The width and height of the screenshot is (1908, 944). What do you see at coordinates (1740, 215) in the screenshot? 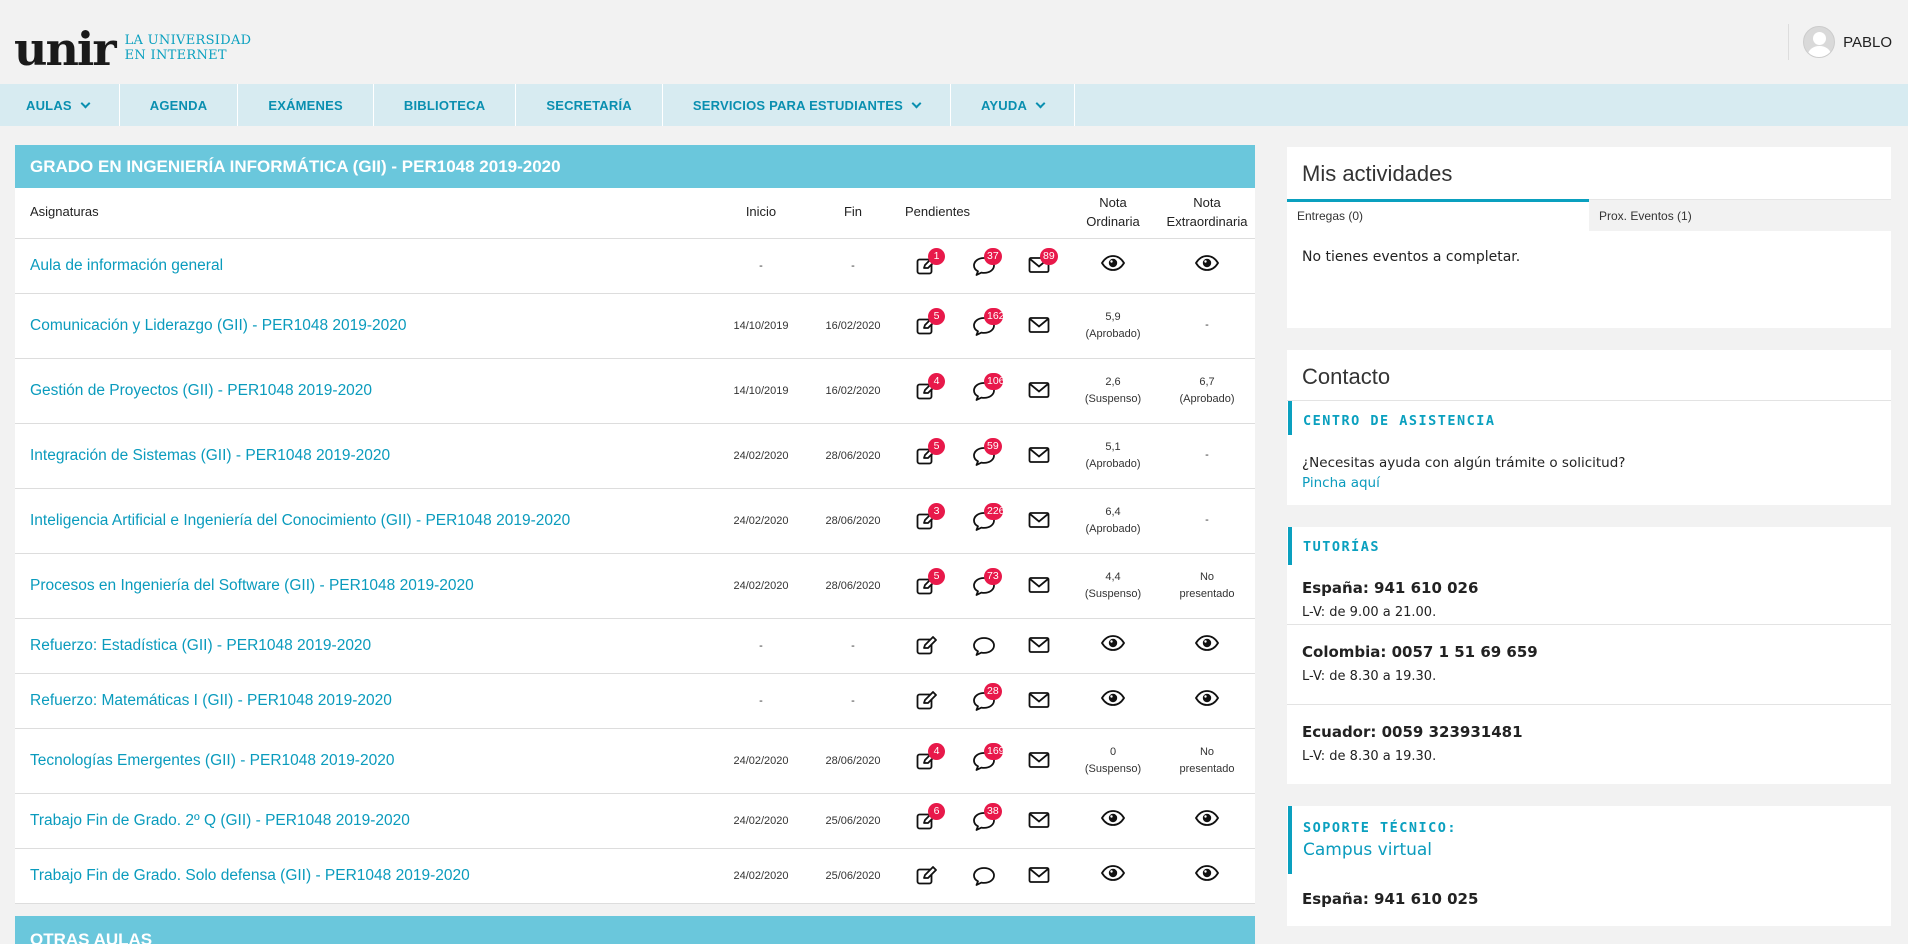
I see `tab-upcoming-events: Prox. Eventos (1)` at bounding box center [1740, 215].